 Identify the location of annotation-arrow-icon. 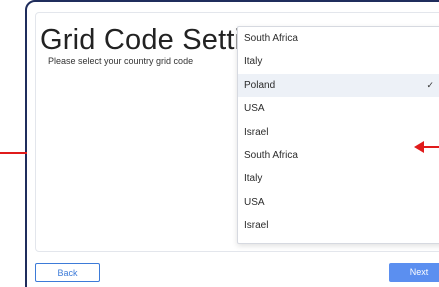
(426, 147).